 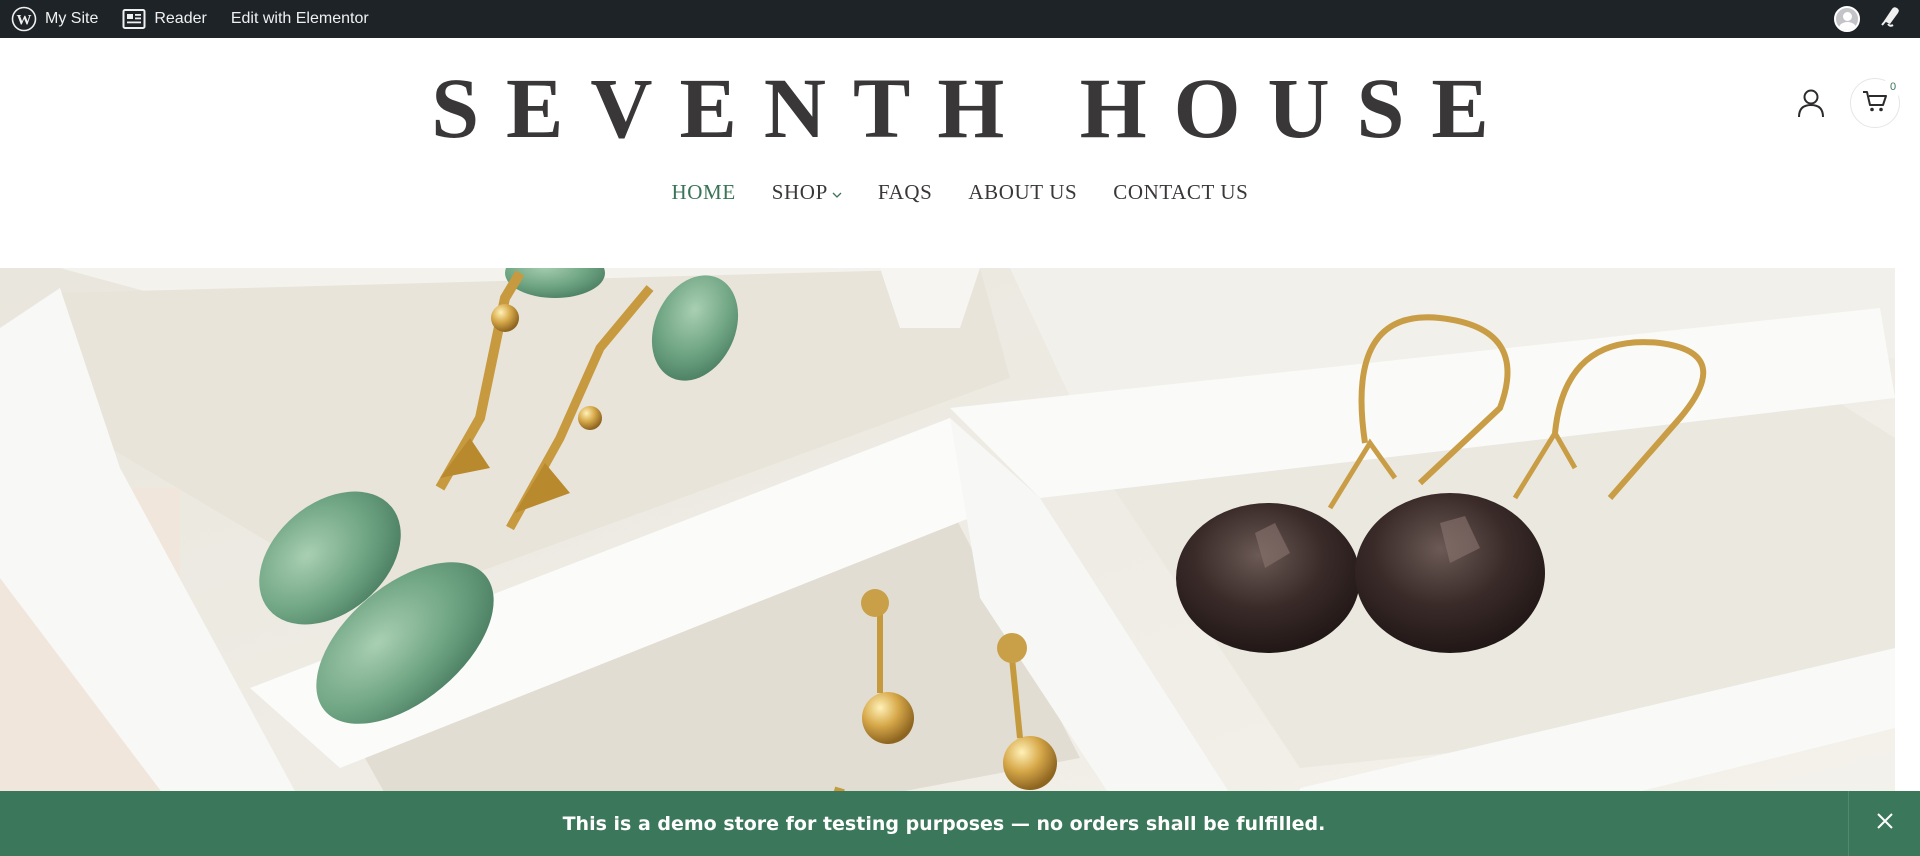 I want to click on edit-with-elementor-link: Edit with Elementor, so click(x=301, y=19).